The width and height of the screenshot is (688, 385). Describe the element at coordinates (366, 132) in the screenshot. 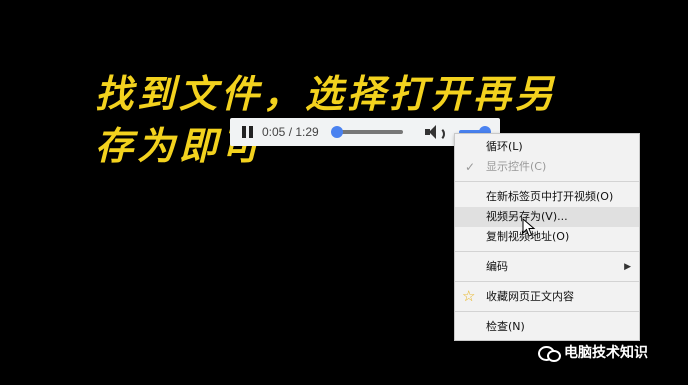

I see `seek-bar` at that location.